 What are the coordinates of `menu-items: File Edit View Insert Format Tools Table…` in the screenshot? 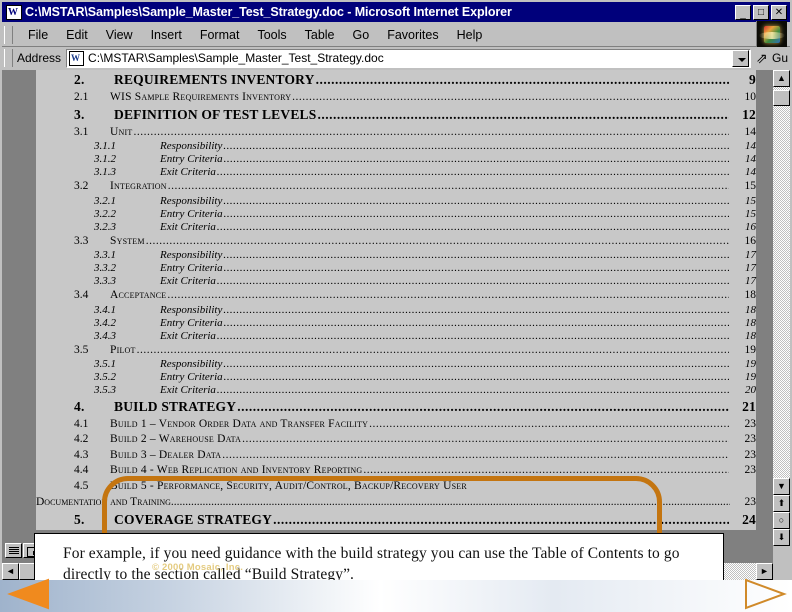 It's located at (384, 35).